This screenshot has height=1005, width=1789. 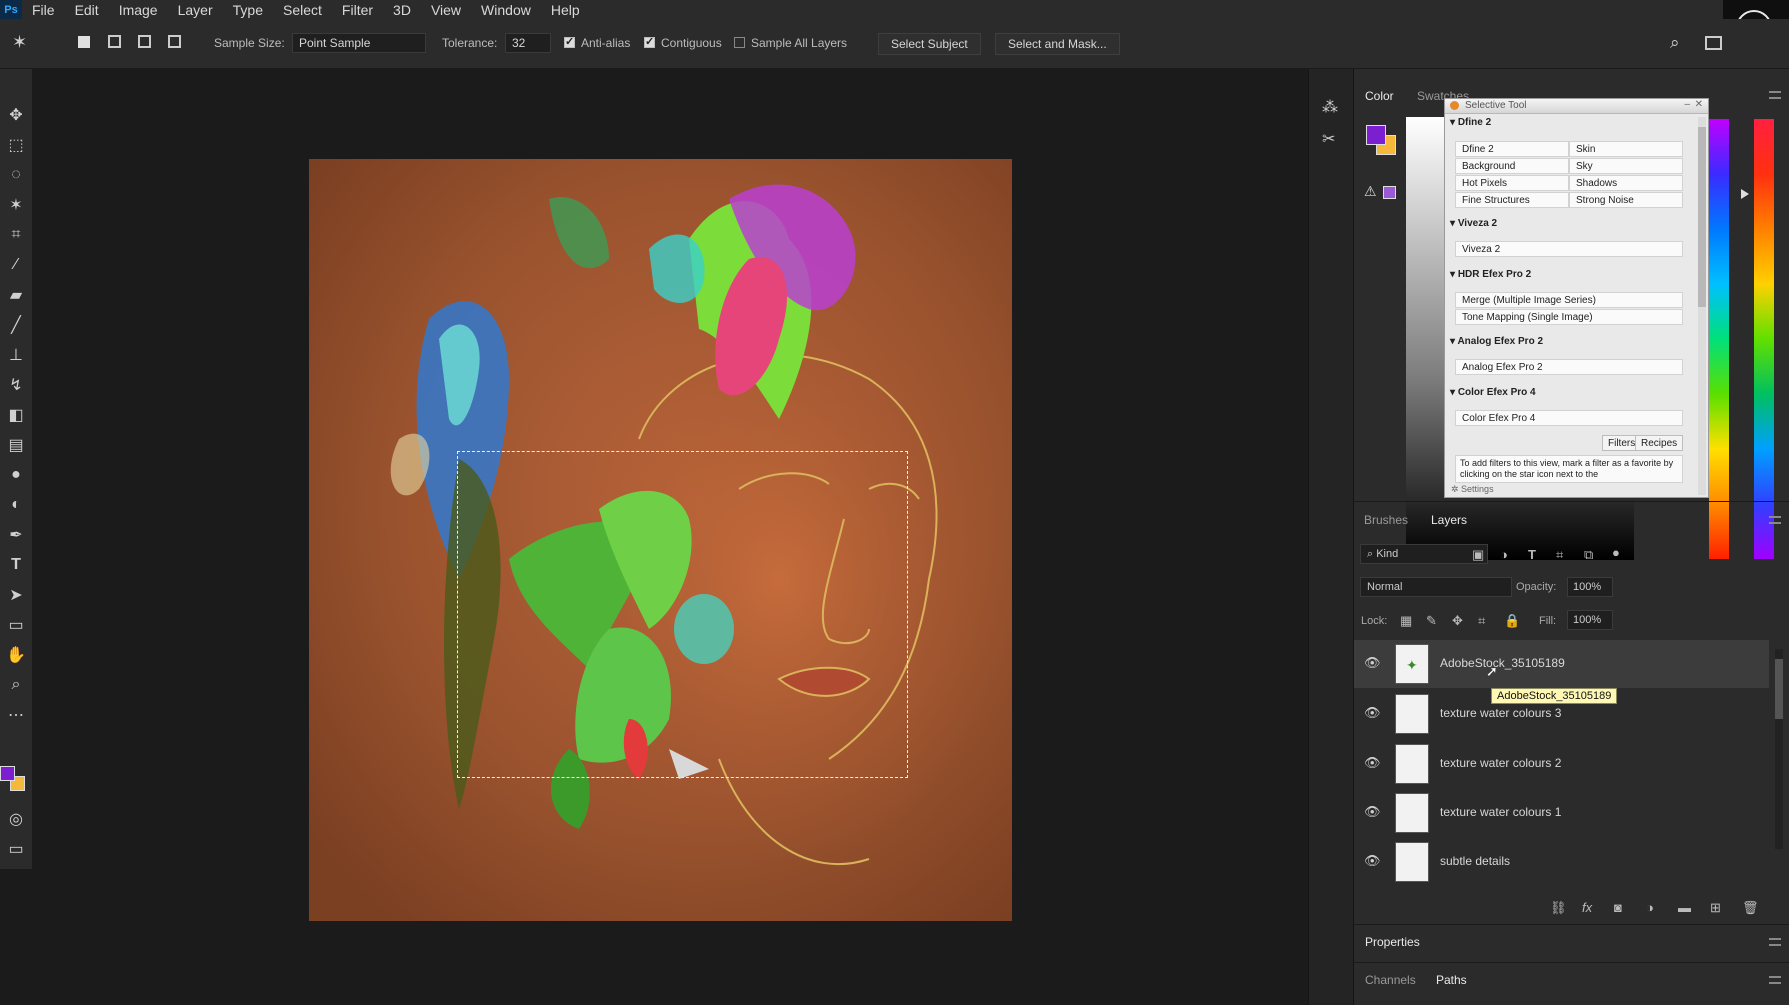 I want to click on recipes-button: Recipes, so click(x=1659, y=443).